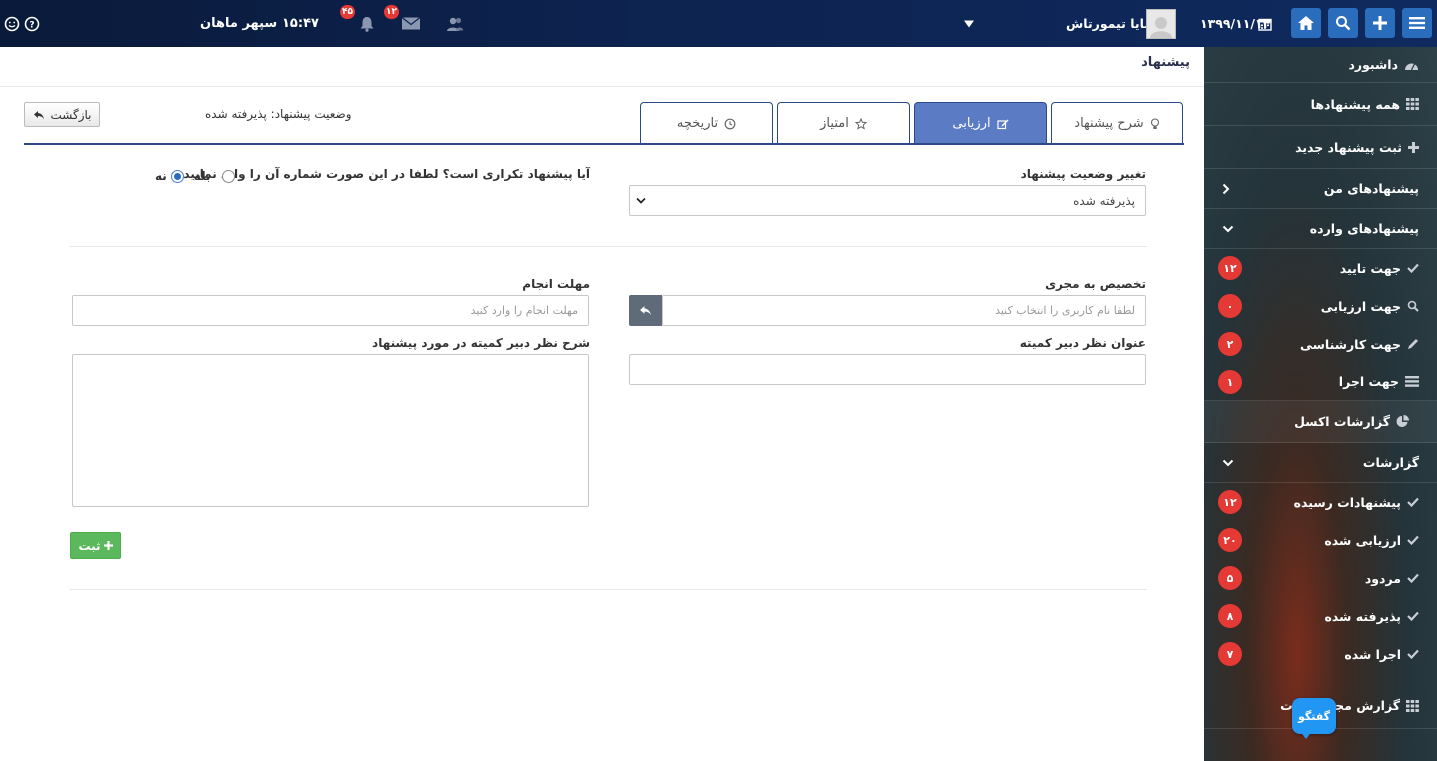  What do you see at coordinates (1104, 200) in the screenshot?
I see `status-change-value: پذیرفته شده` at bounding box center [1104, 200].